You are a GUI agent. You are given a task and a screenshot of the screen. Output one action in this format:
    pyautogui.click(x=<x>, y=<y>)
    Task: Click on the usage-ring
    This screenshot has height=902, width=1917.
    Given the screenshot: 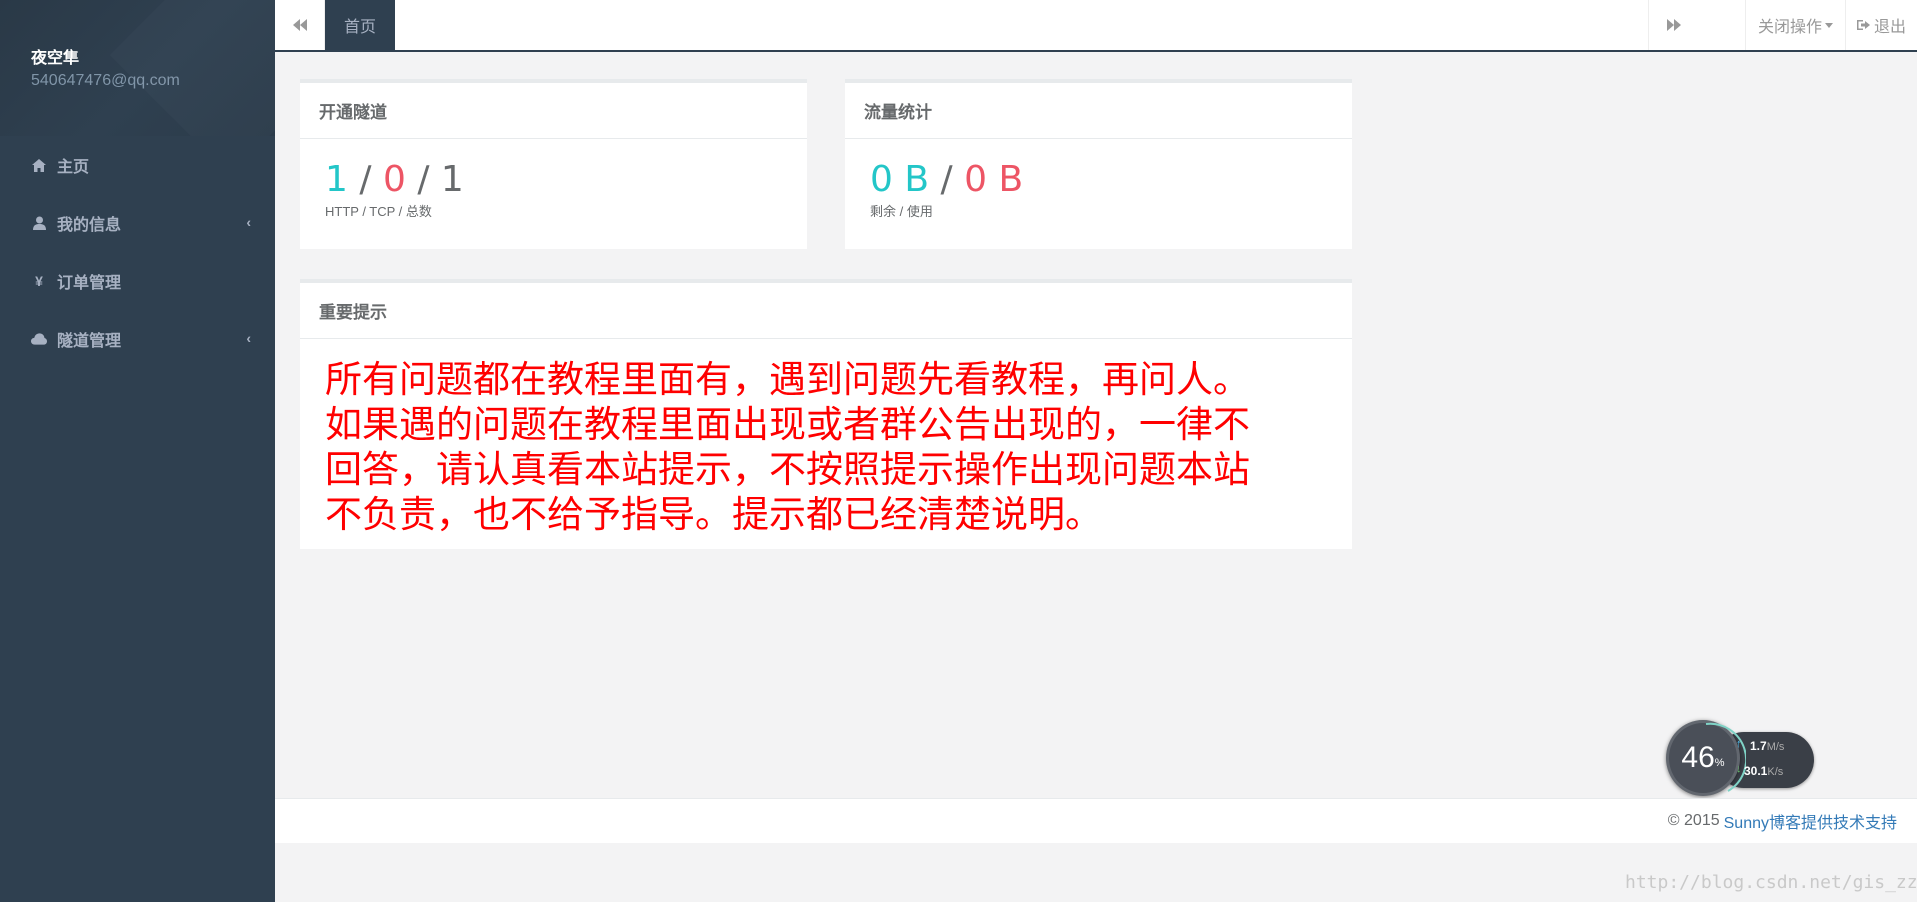 What is the action you would take?
    pyautogui.click(x=1725, y=757)
    